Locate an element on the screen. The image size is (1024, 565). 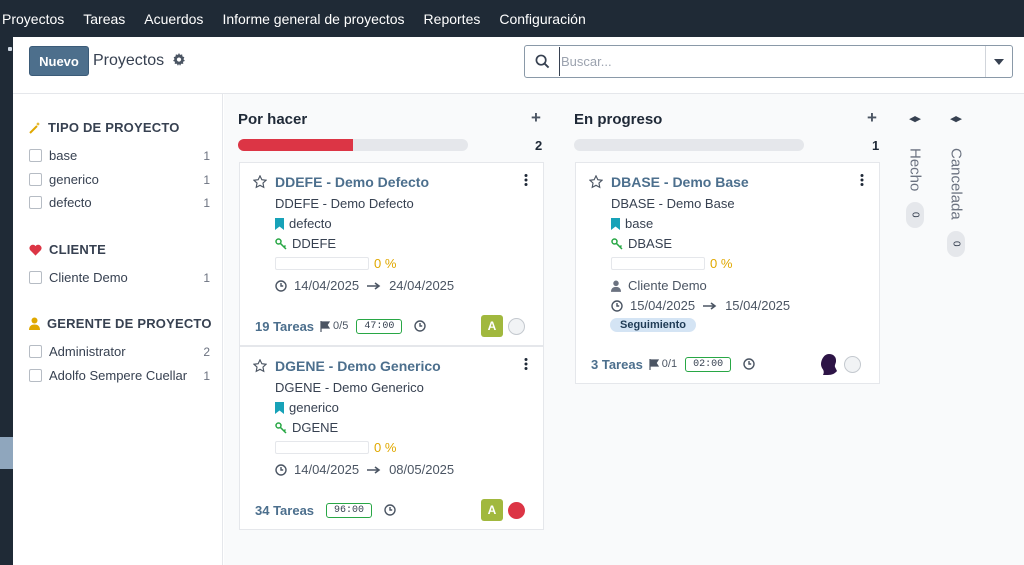
search-options-toggle is located at coordinates (998, 61).